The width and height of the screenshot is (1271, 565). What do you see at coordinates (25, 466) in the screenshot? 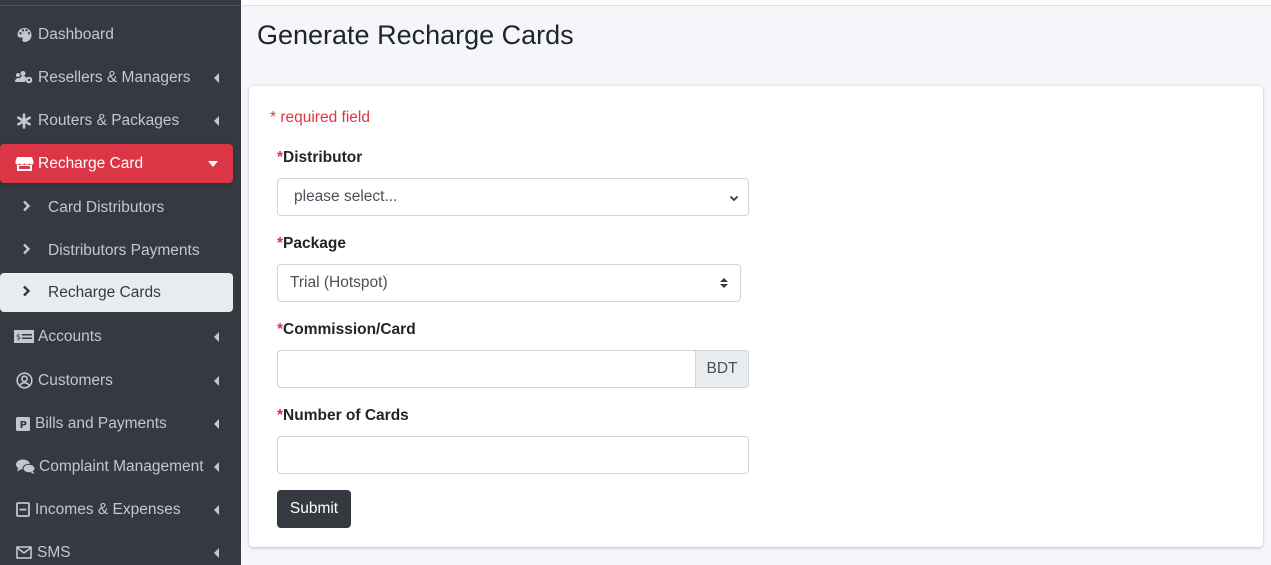
I see `comments-icon` at bounding box center [25, 466].